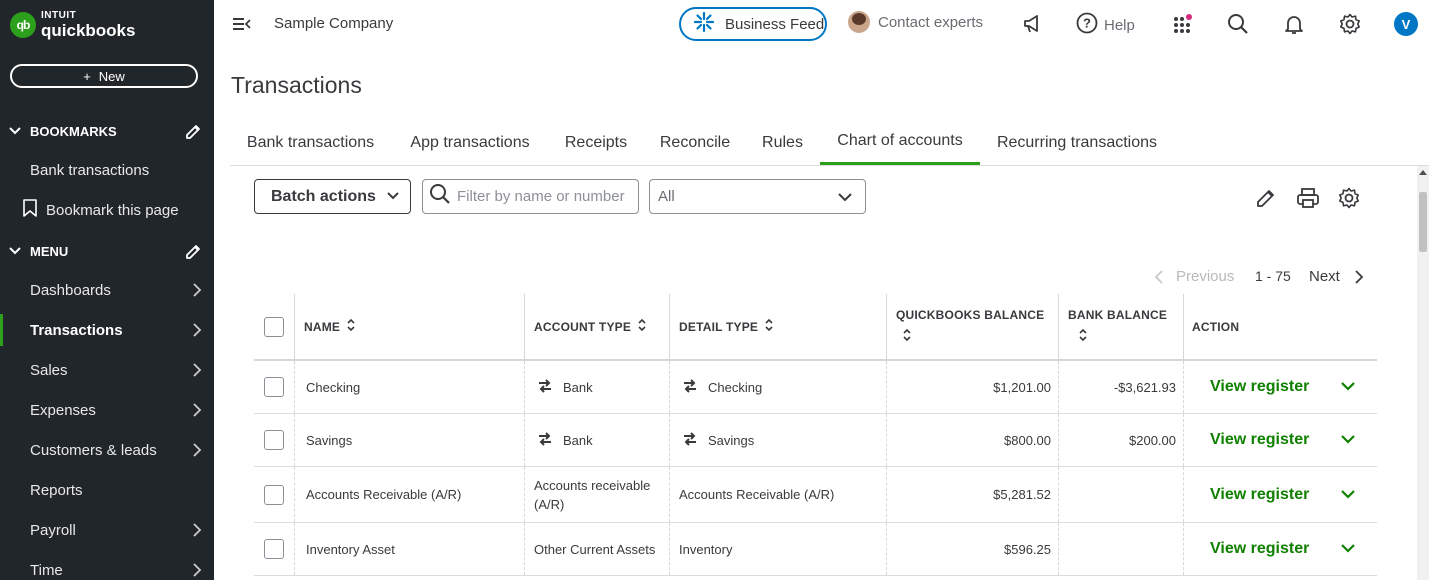 Image resolution: width=1429 pixels, height=580 pixels. I want to click on business-feed-label: Business Feed, so click(775, 24).